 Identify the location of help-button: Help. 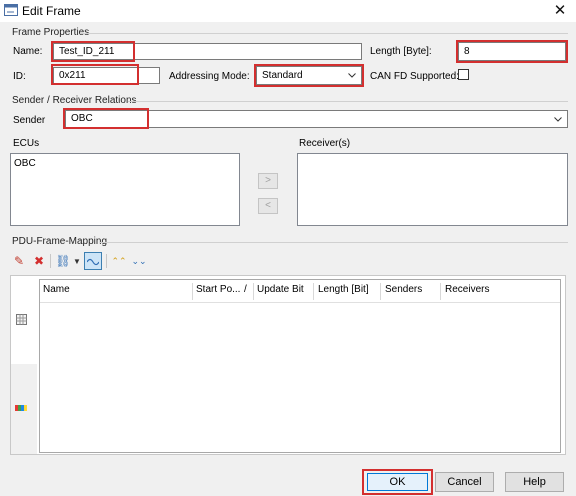
(534, 482).